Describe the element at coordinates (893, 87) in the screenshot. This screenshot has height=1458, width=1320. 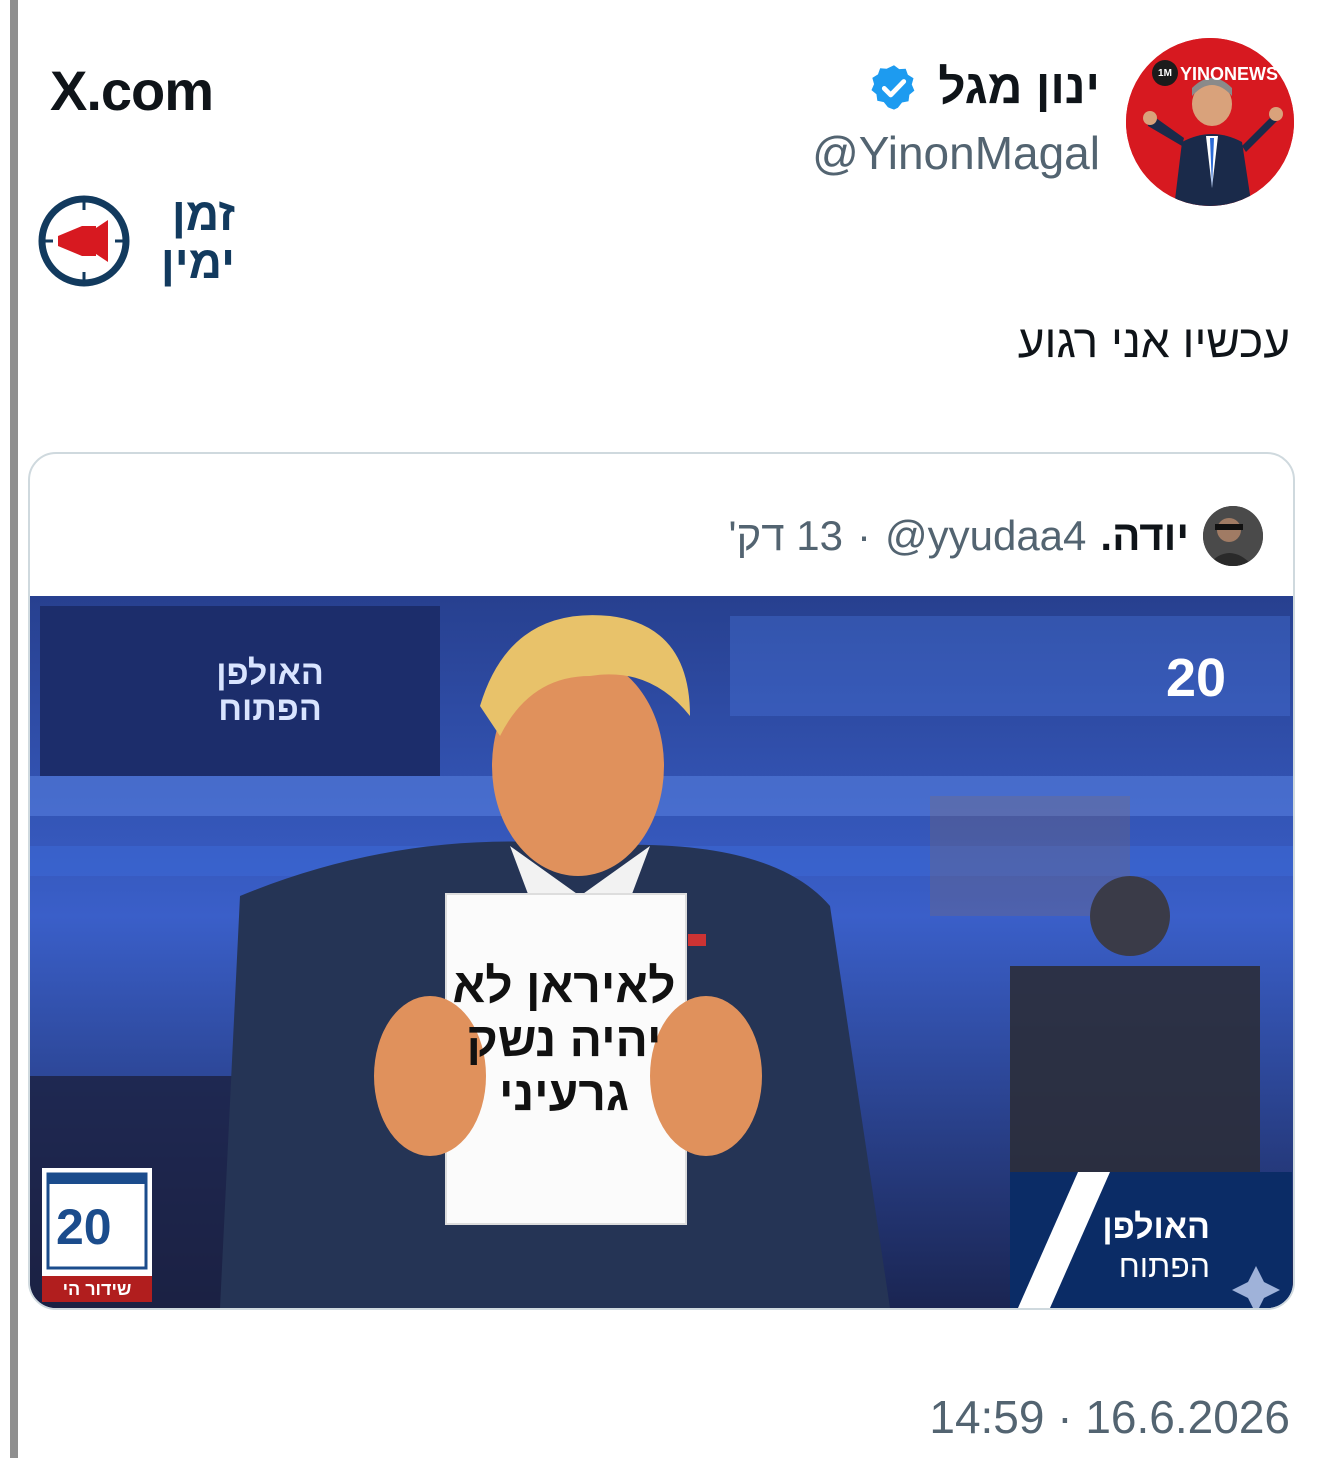
I see `verified-badge-icon` at that location.